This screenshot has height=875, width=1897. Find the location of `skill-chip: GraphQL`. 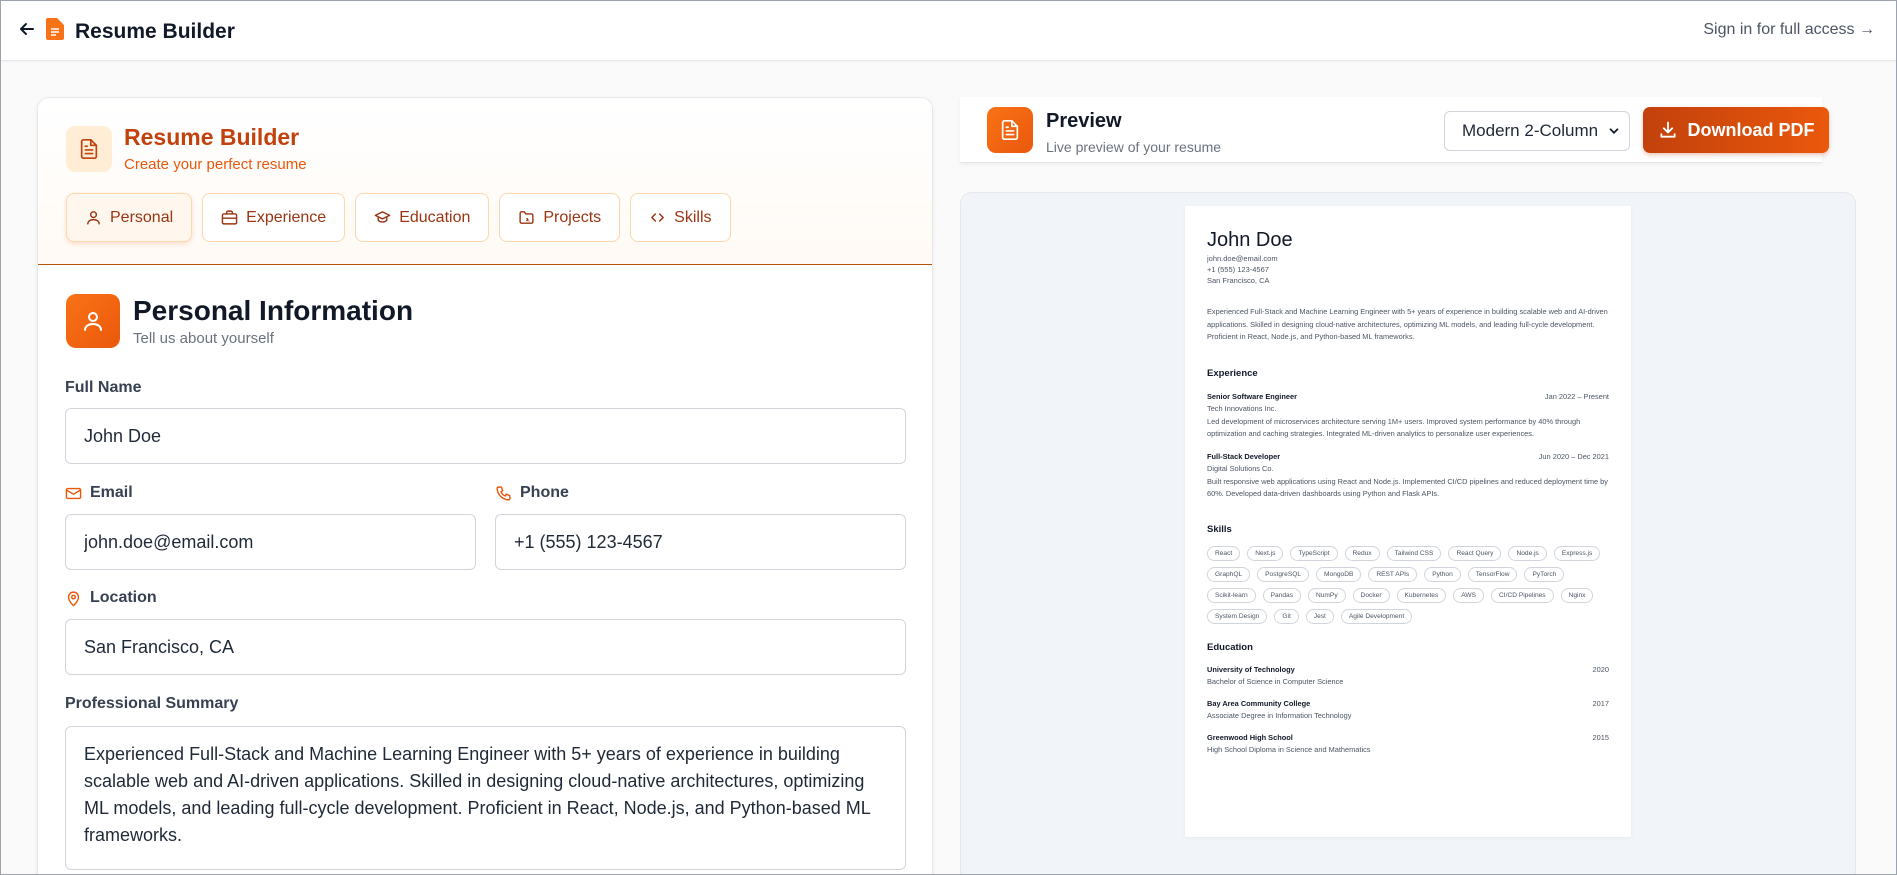

skill-chip: GraphQL is located at coordinates (1229, 574).